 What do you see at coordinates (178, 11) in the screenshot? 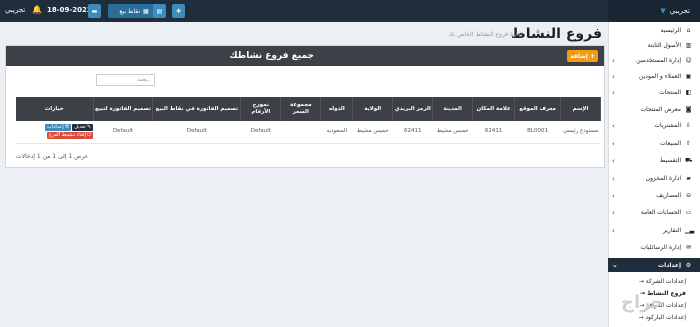
I see `add-button: ✚` at bounding box center [178, 11].